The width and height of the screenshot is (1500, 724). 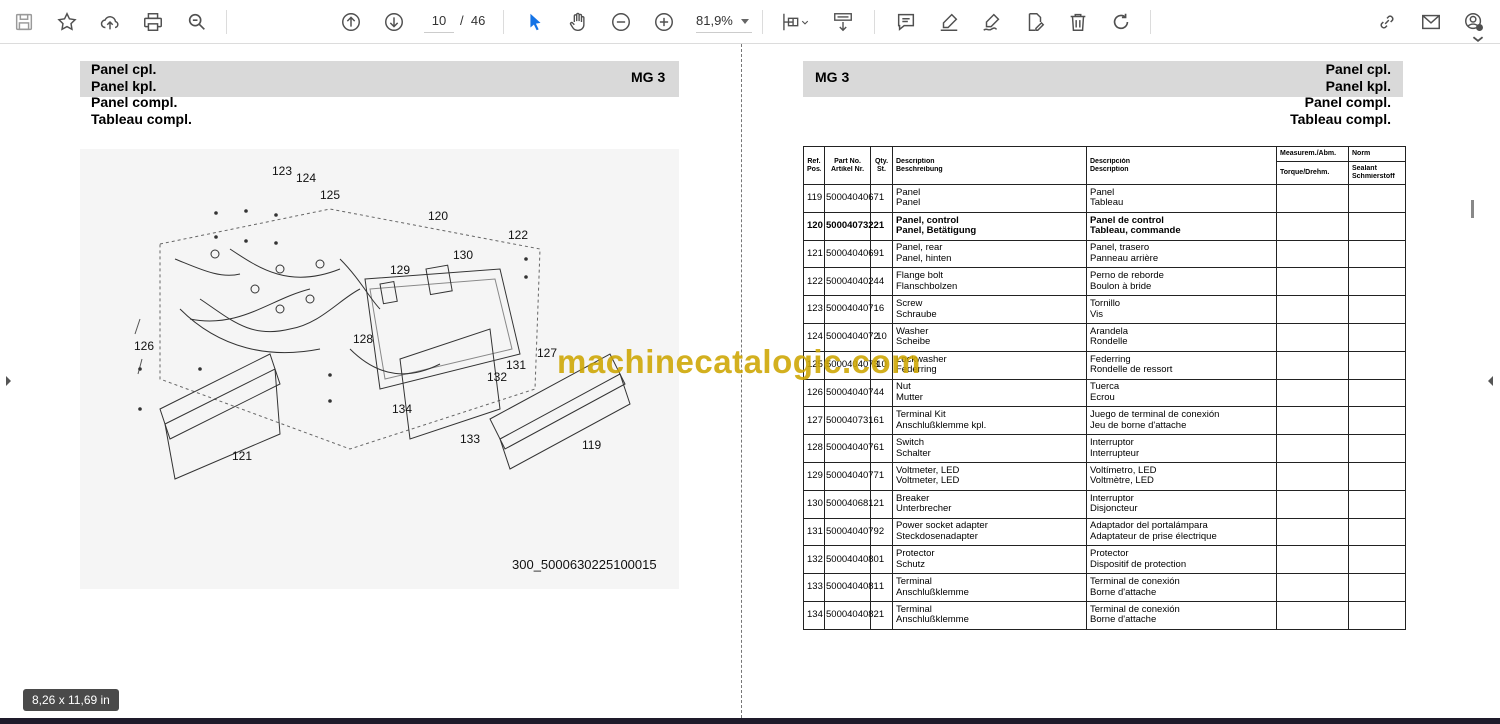 What do you see at coordinates (851, 532) in the screenshot?
I see `cell-part-no: 5000404079` at bounding box center [851, 532].